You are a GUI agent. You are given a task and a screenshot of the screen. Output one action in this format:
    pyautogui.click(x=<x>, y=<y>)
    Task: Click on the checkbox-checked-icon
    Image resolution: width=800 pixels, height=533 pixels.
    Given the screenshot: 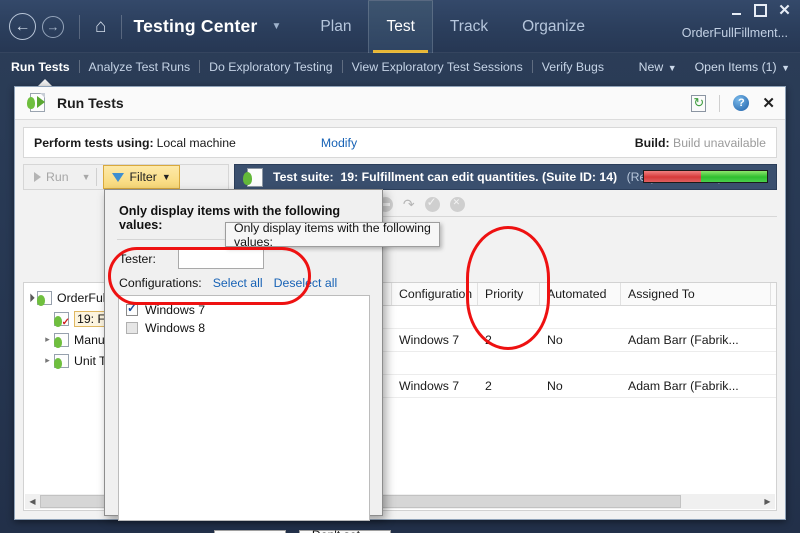 What is the action you would take?
    pyautogui.click(x=132, y=308)
    